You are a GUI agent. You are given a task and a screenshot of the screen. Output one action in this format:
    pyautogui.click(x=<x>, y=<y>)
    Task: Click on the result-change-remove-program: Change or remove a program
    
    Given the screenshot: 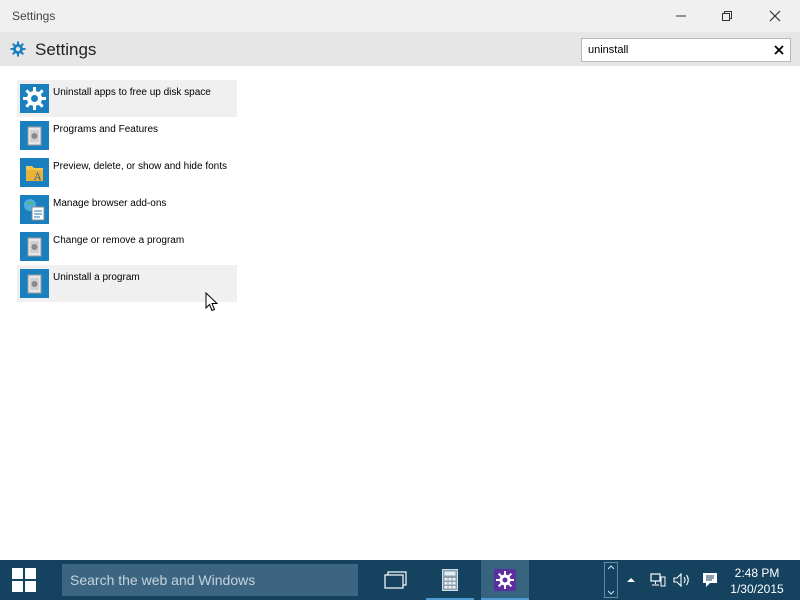 What is the action you would take?
    pyautogui.click(x=127, y=246)
    